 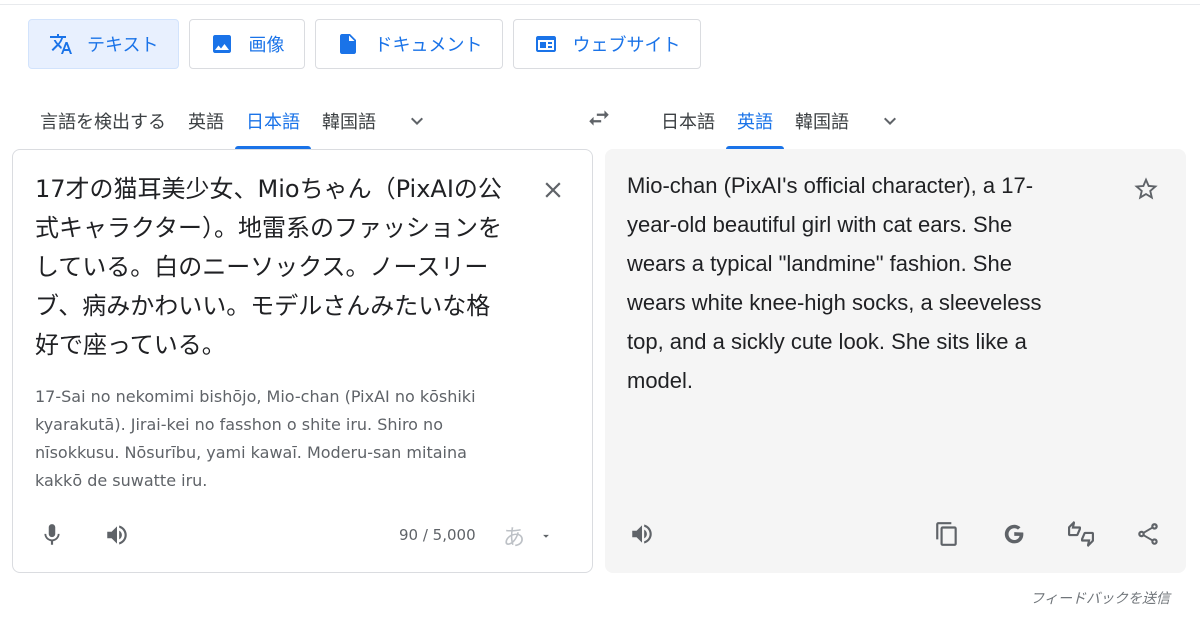 What do you see at coordinates (755, 120) in the screenshot?
I see `target-lang-english: 英語` at bounding box center [755, 120].